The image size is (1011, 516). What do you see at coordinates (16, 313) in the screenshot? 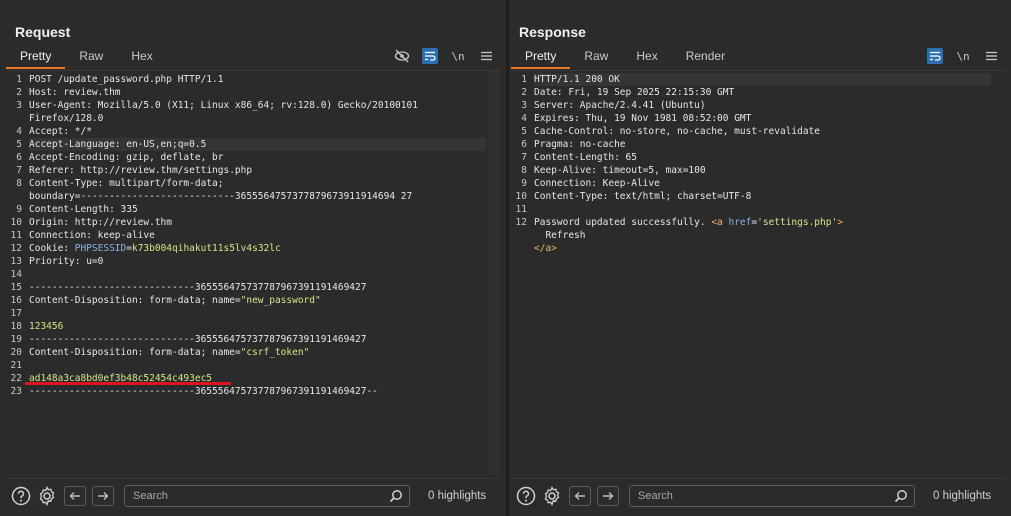
I see `line-number: 17` at bounding box center [16, 313].